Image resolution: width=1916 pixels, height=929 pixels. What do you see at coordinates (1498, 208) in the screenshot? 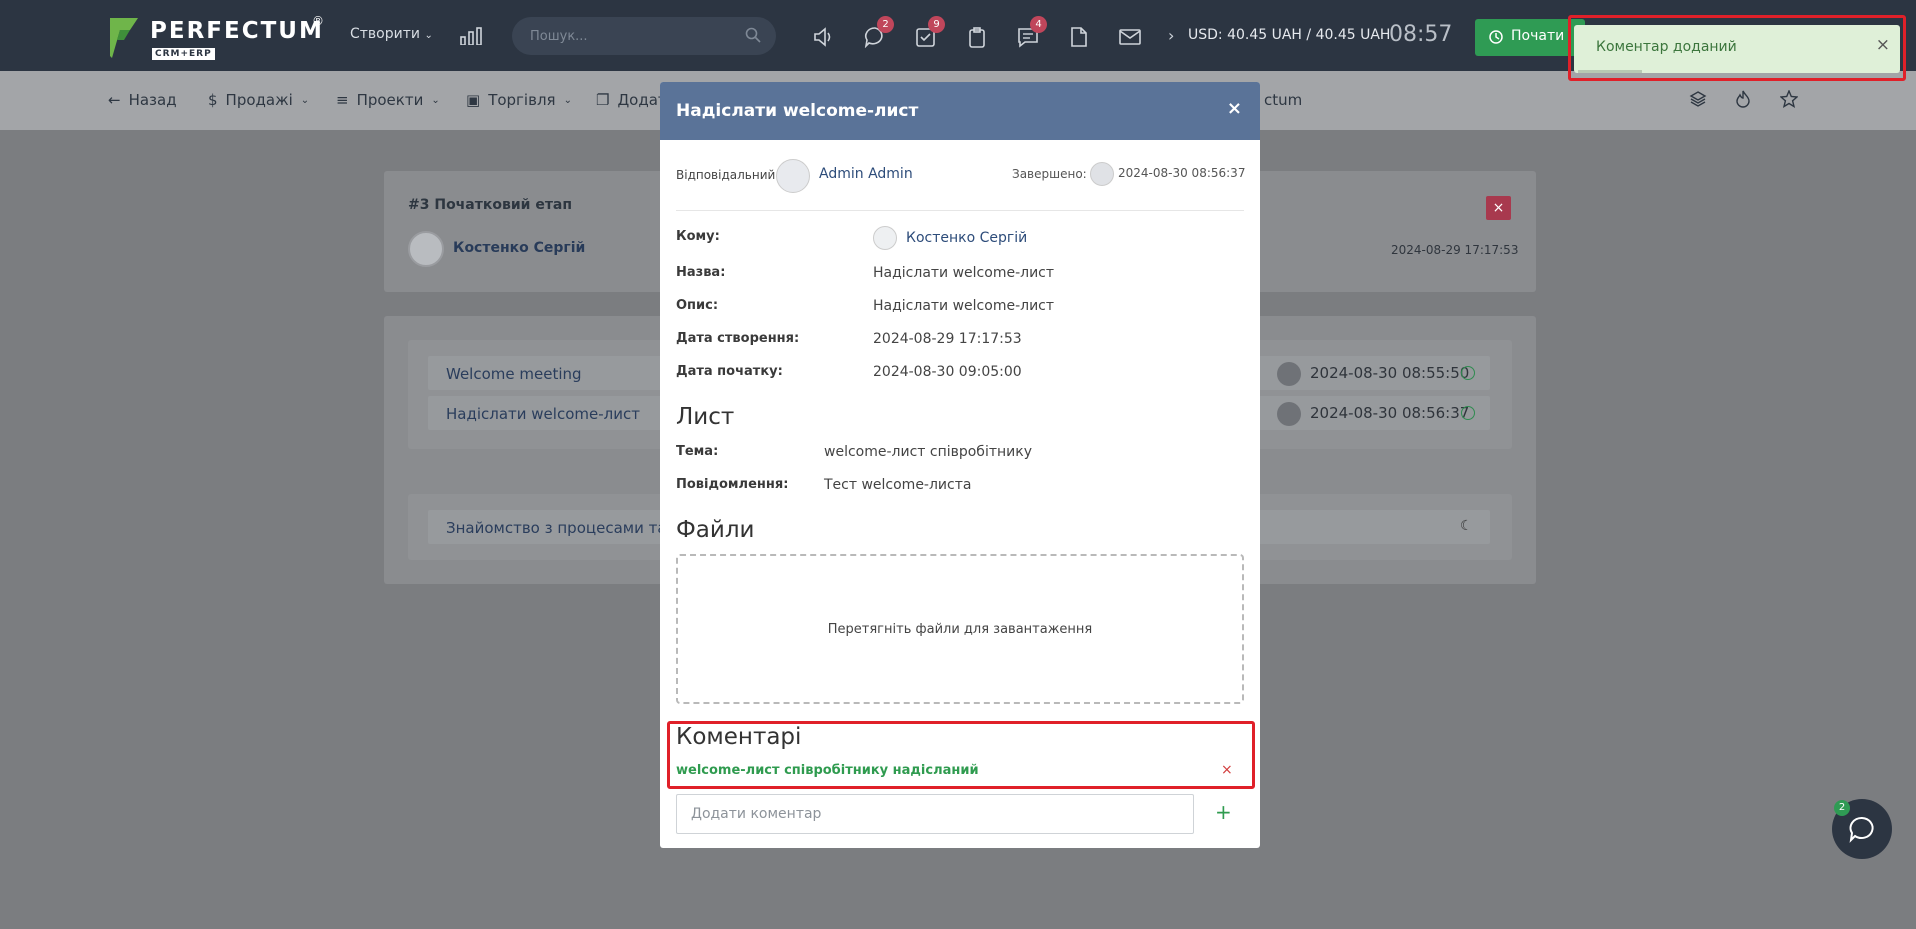
I see `stage-close-button: ×` at bounding box center [1498, 208].